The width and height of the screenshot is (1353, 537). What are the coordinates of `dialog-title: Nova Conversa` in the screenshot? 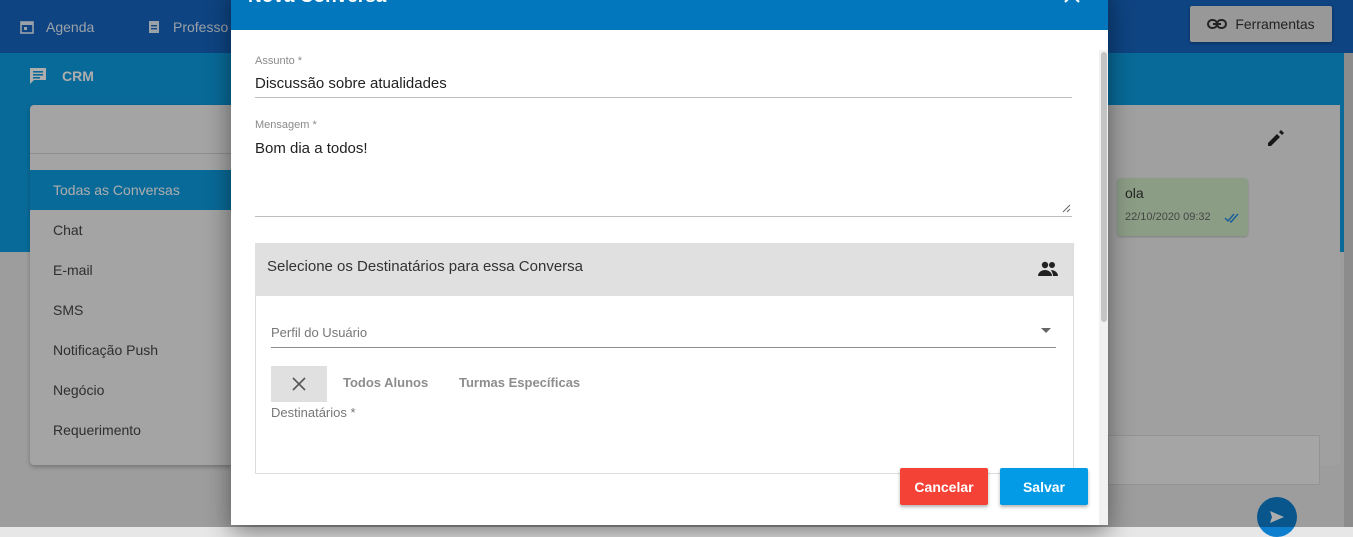 It's located at (317, 4).